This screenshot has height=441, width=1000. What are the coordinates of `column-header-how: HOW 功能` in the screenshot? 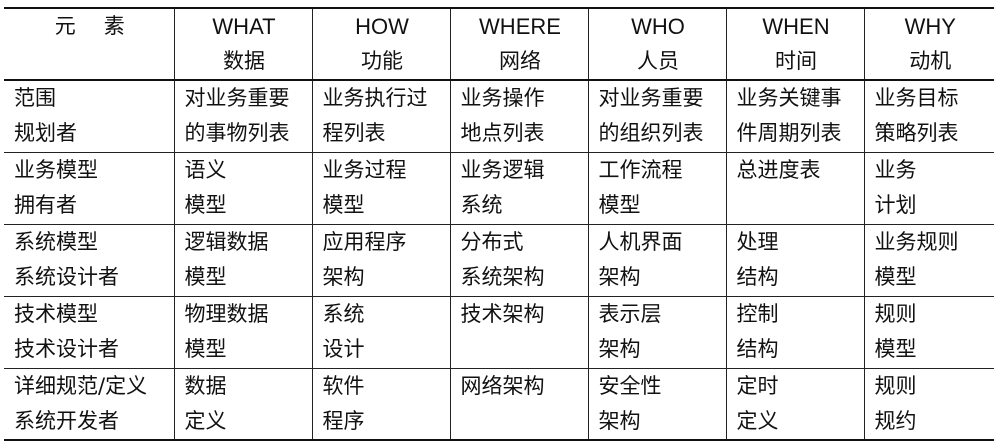 It's located at (380, 44).